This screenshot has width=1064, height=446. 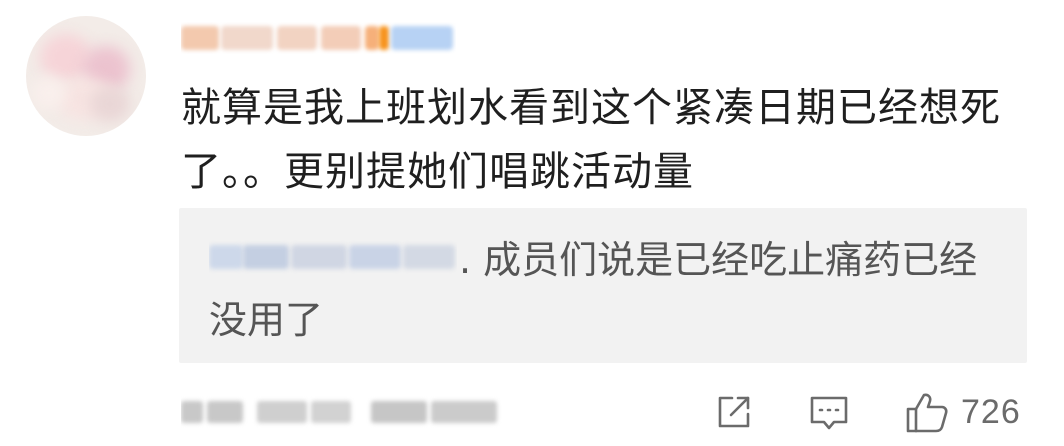 I want to click on thumbs-up-icon, so click(x=927, y=412).